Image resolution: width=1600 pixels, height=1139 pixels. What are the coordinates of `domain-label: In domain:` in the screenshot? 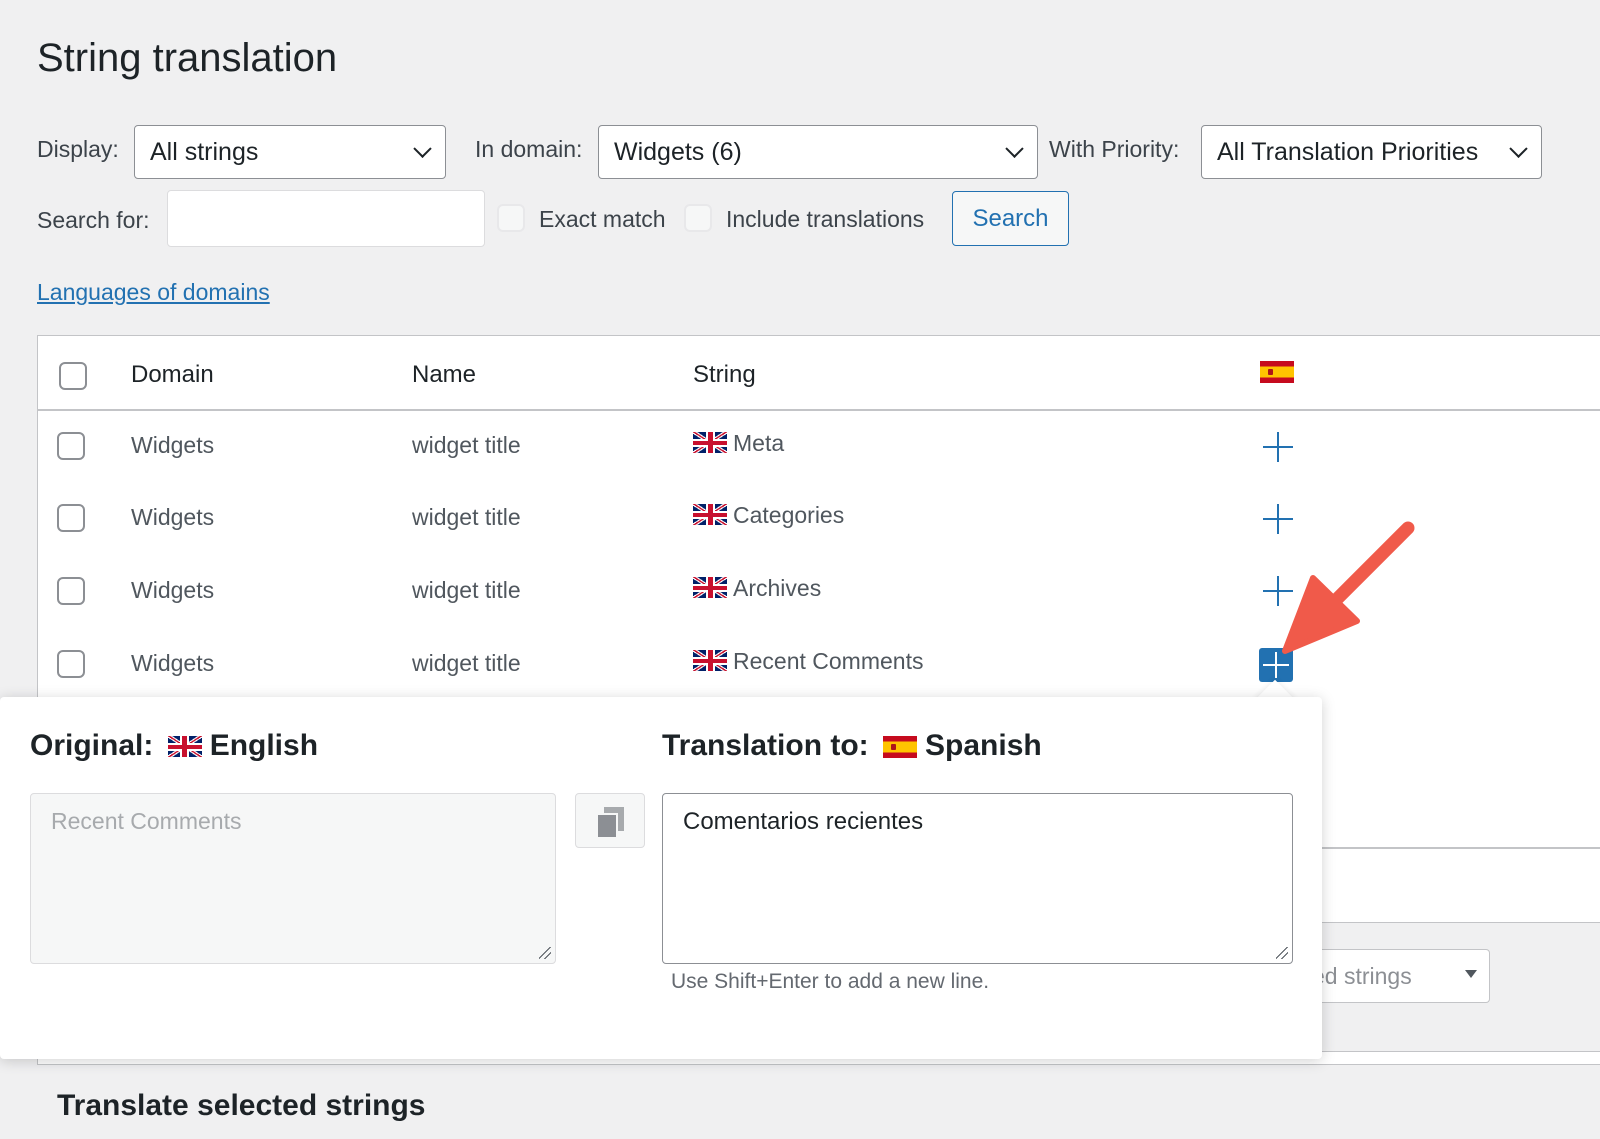 It's located at (529, 149).